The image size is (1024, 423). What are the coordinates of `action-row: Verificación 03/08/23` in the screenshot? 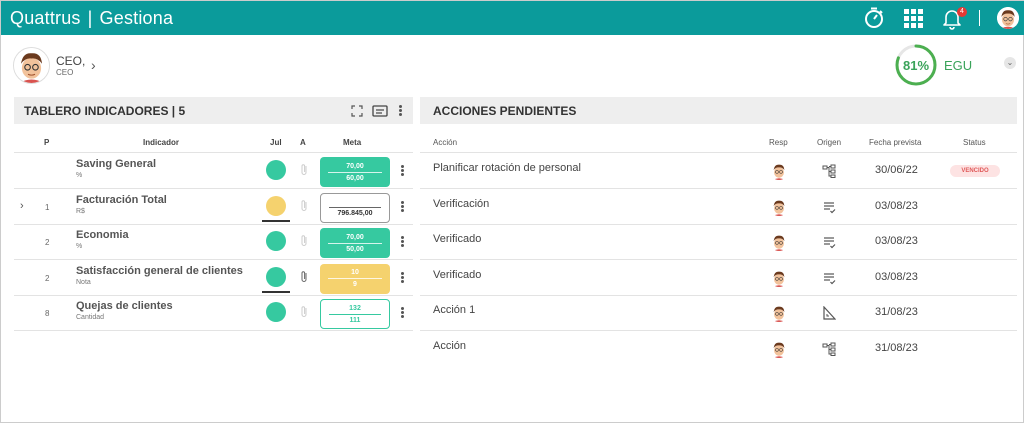 It's located at (718, 207).